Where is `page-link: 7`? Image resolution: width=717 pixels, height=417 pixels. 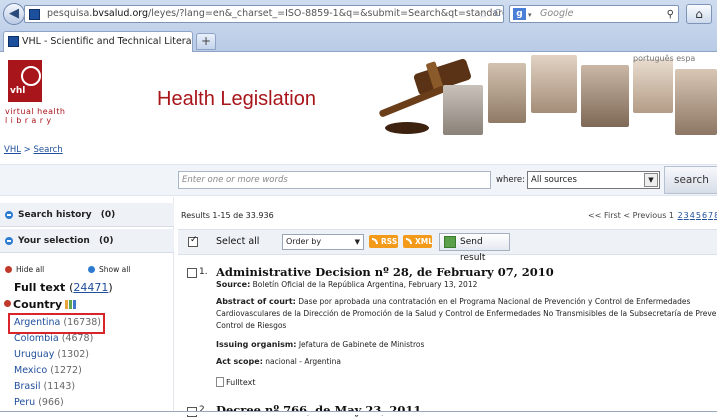 page-link: 7 is located at coordinates (710, 215).